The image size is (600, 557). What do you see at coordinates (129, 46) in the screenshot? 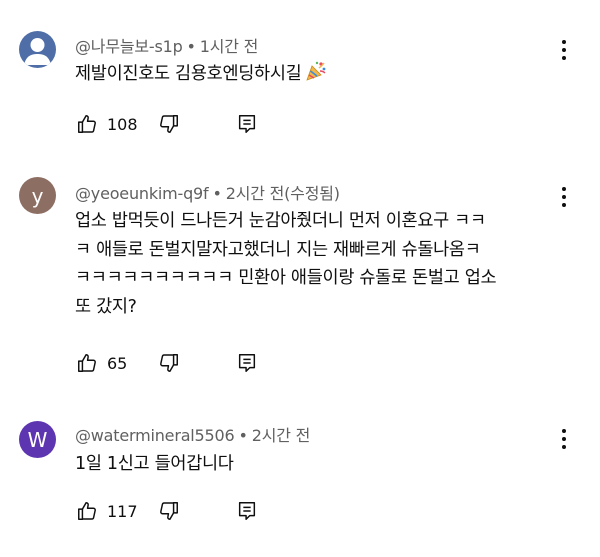
I see `author-name: @나무늘보-s1p` at bounding box center [129, 46].